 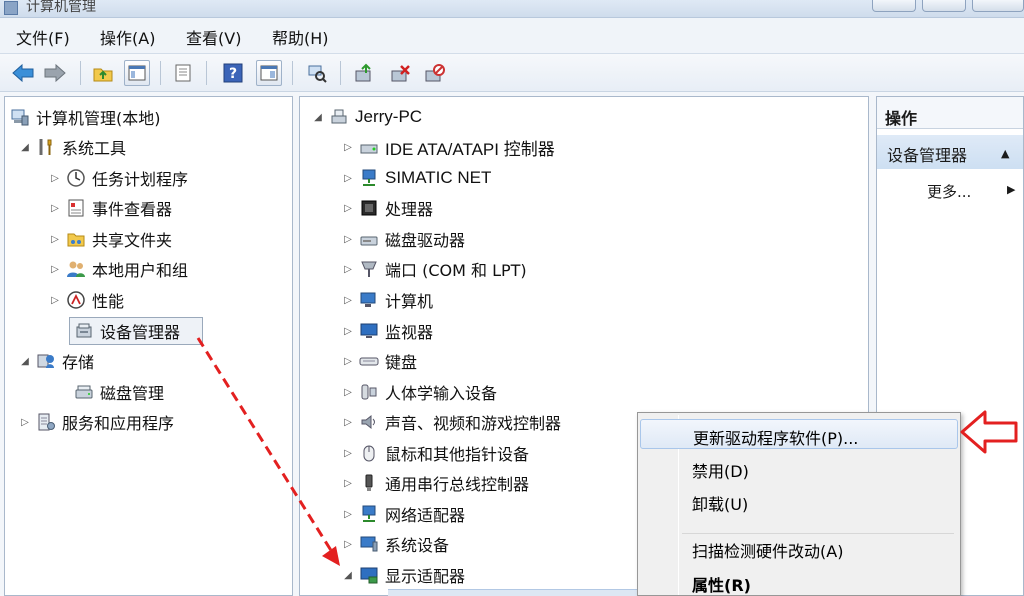 I want to click on device-category-label: 系统设备, so click(x=417, y=545).